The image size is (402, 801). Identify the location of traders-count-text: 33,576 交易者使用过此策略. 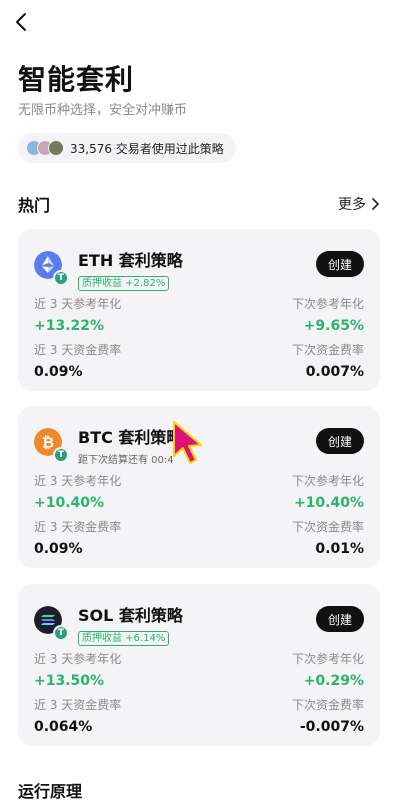
(147, 148).